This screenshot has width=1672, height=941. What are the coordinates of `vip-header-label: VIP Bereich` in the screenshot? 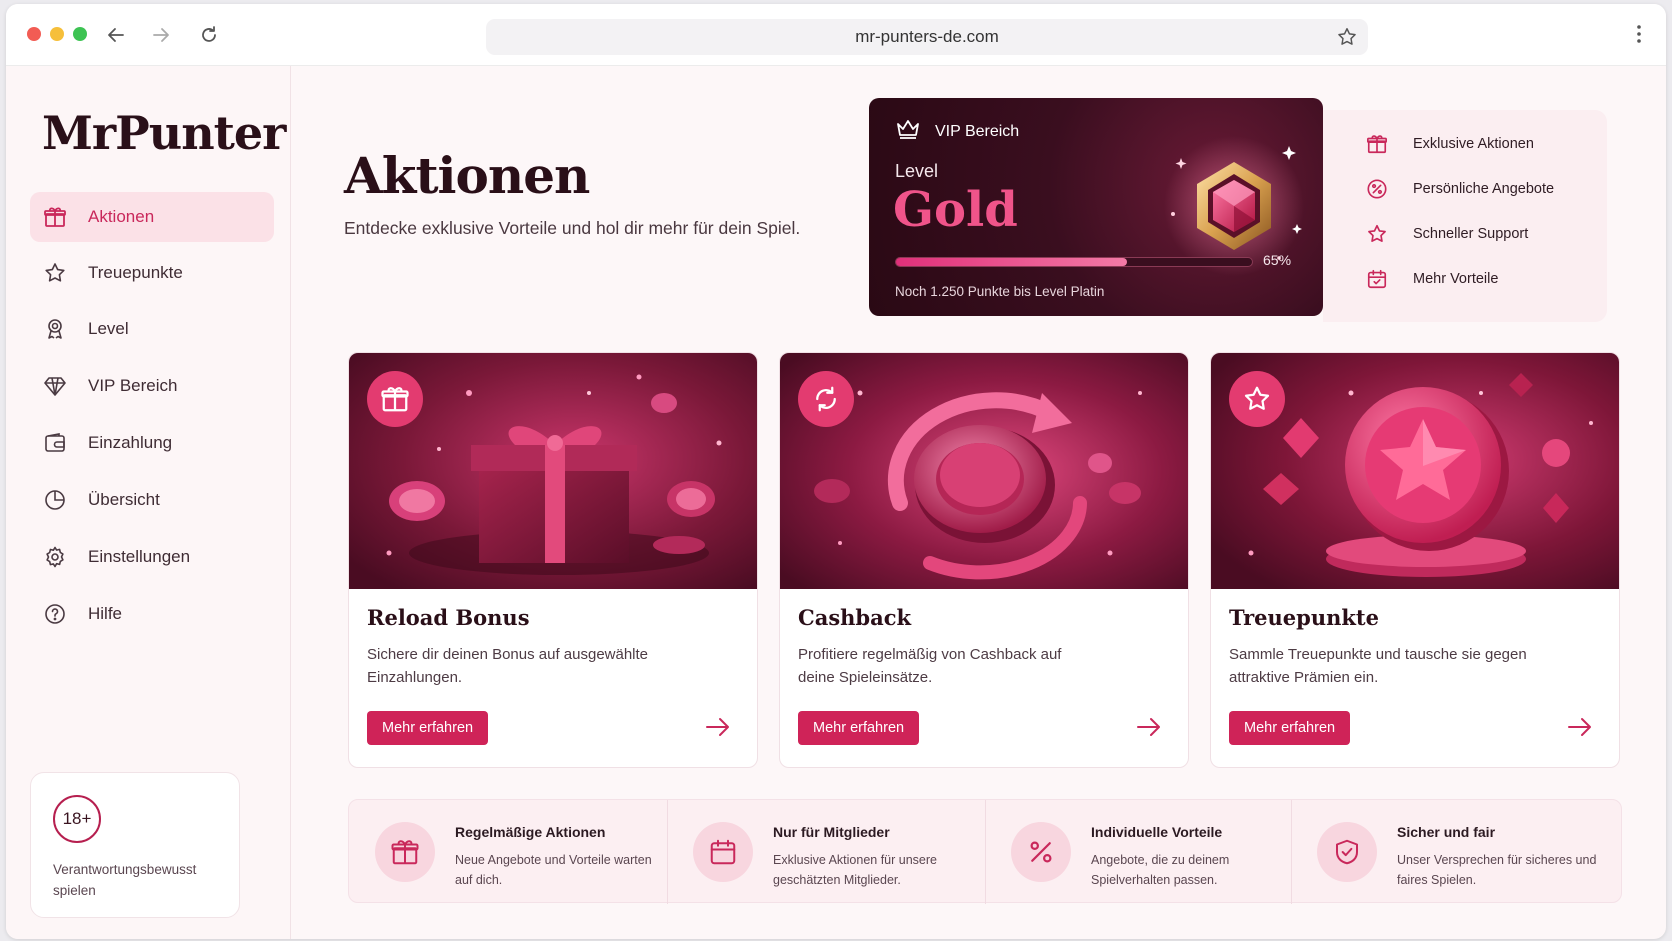 It's located at (977, 131).